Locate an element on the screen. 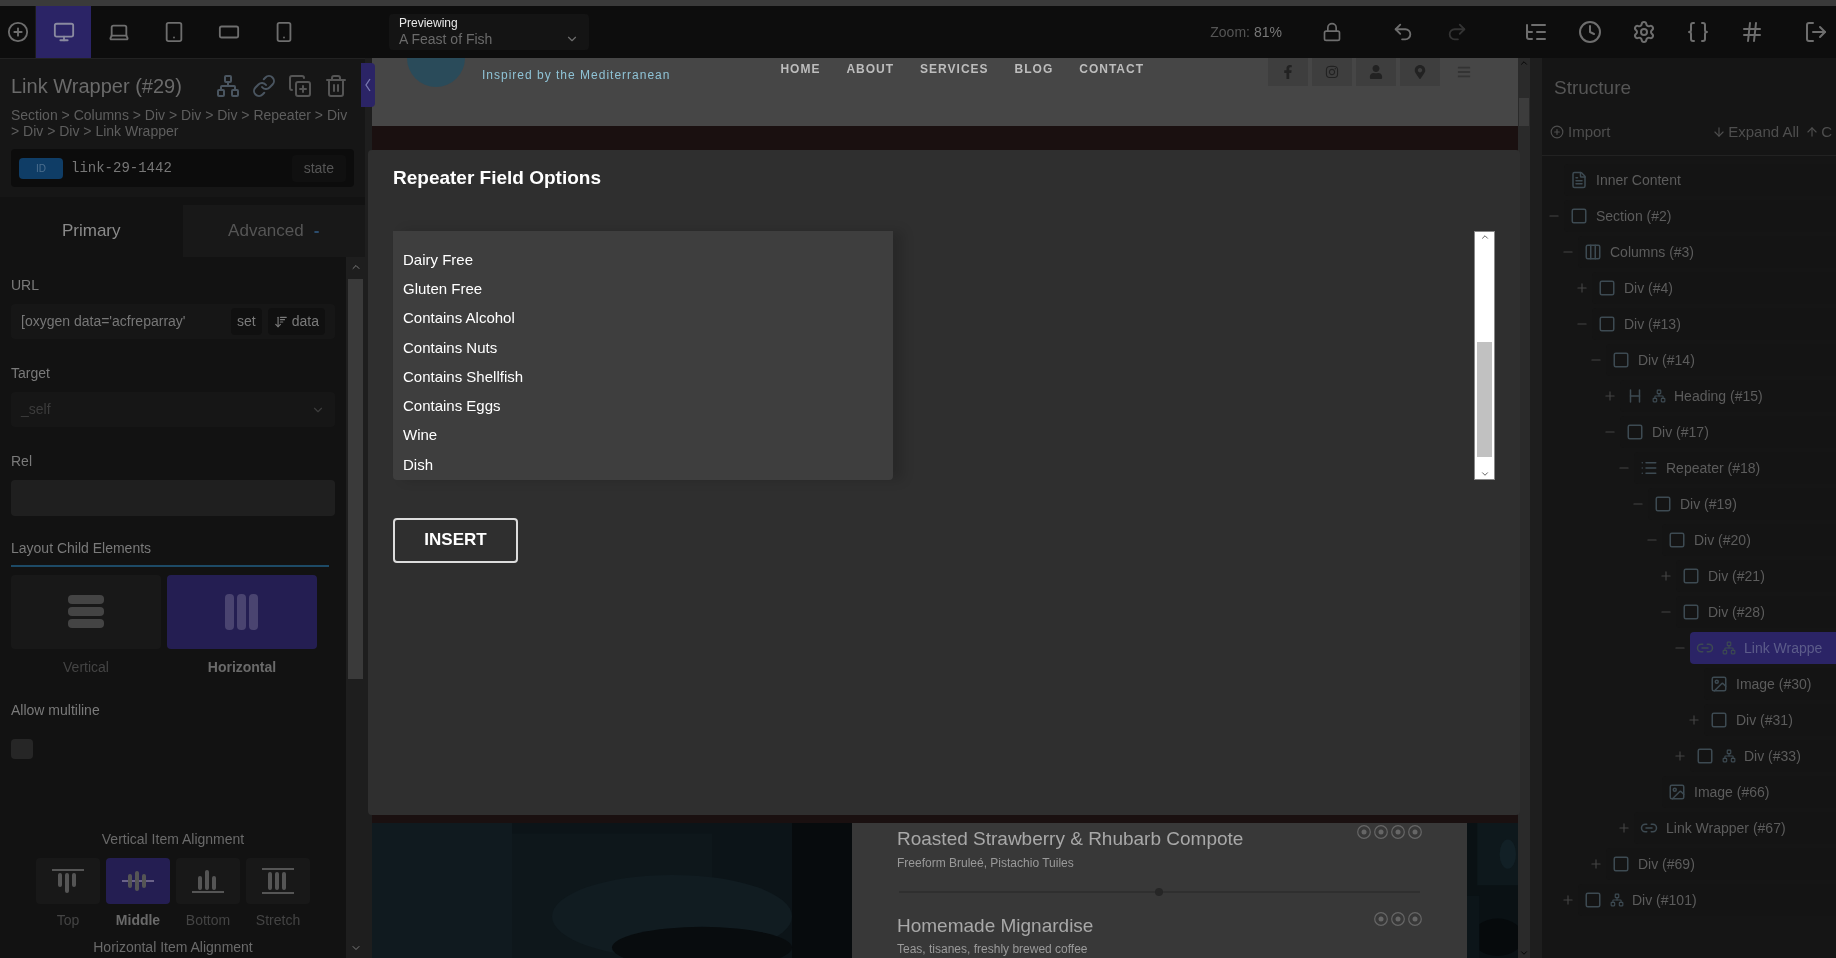 The height and width of the screenshot is (958, 1836). nav-link: ABOUT is located at coordinates (870, 69).